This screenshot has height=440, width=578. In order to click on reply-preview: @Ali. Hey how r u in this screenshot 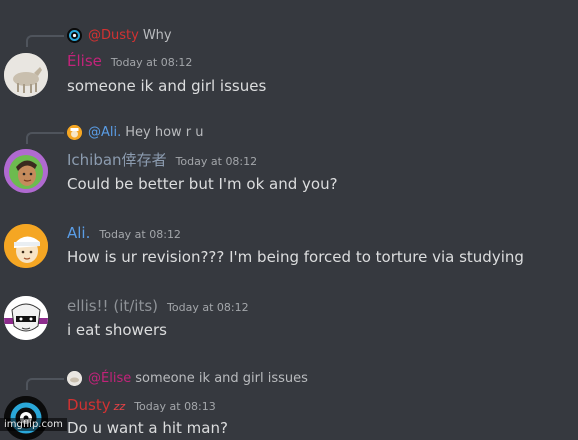, I will do `click(135, 132)`.